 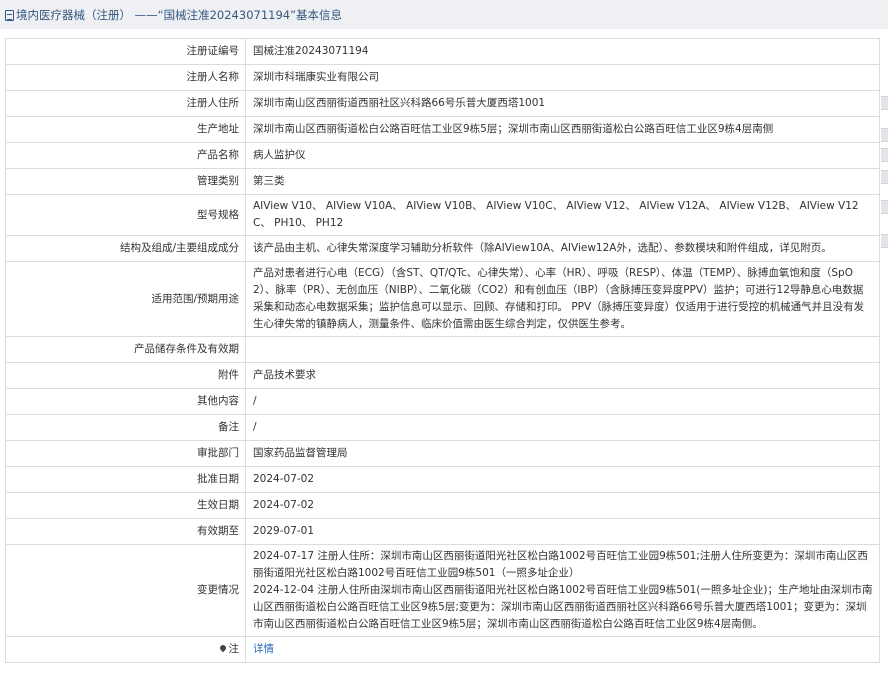 I want to click on table-row: 有效期至 2029-07-01, so click(x=442, y=531).